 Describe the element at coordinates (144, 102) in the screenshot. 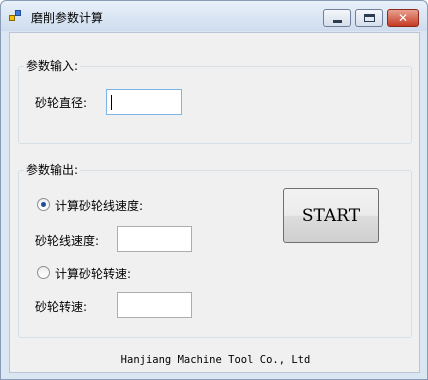

I see `diameter-input` at that location.